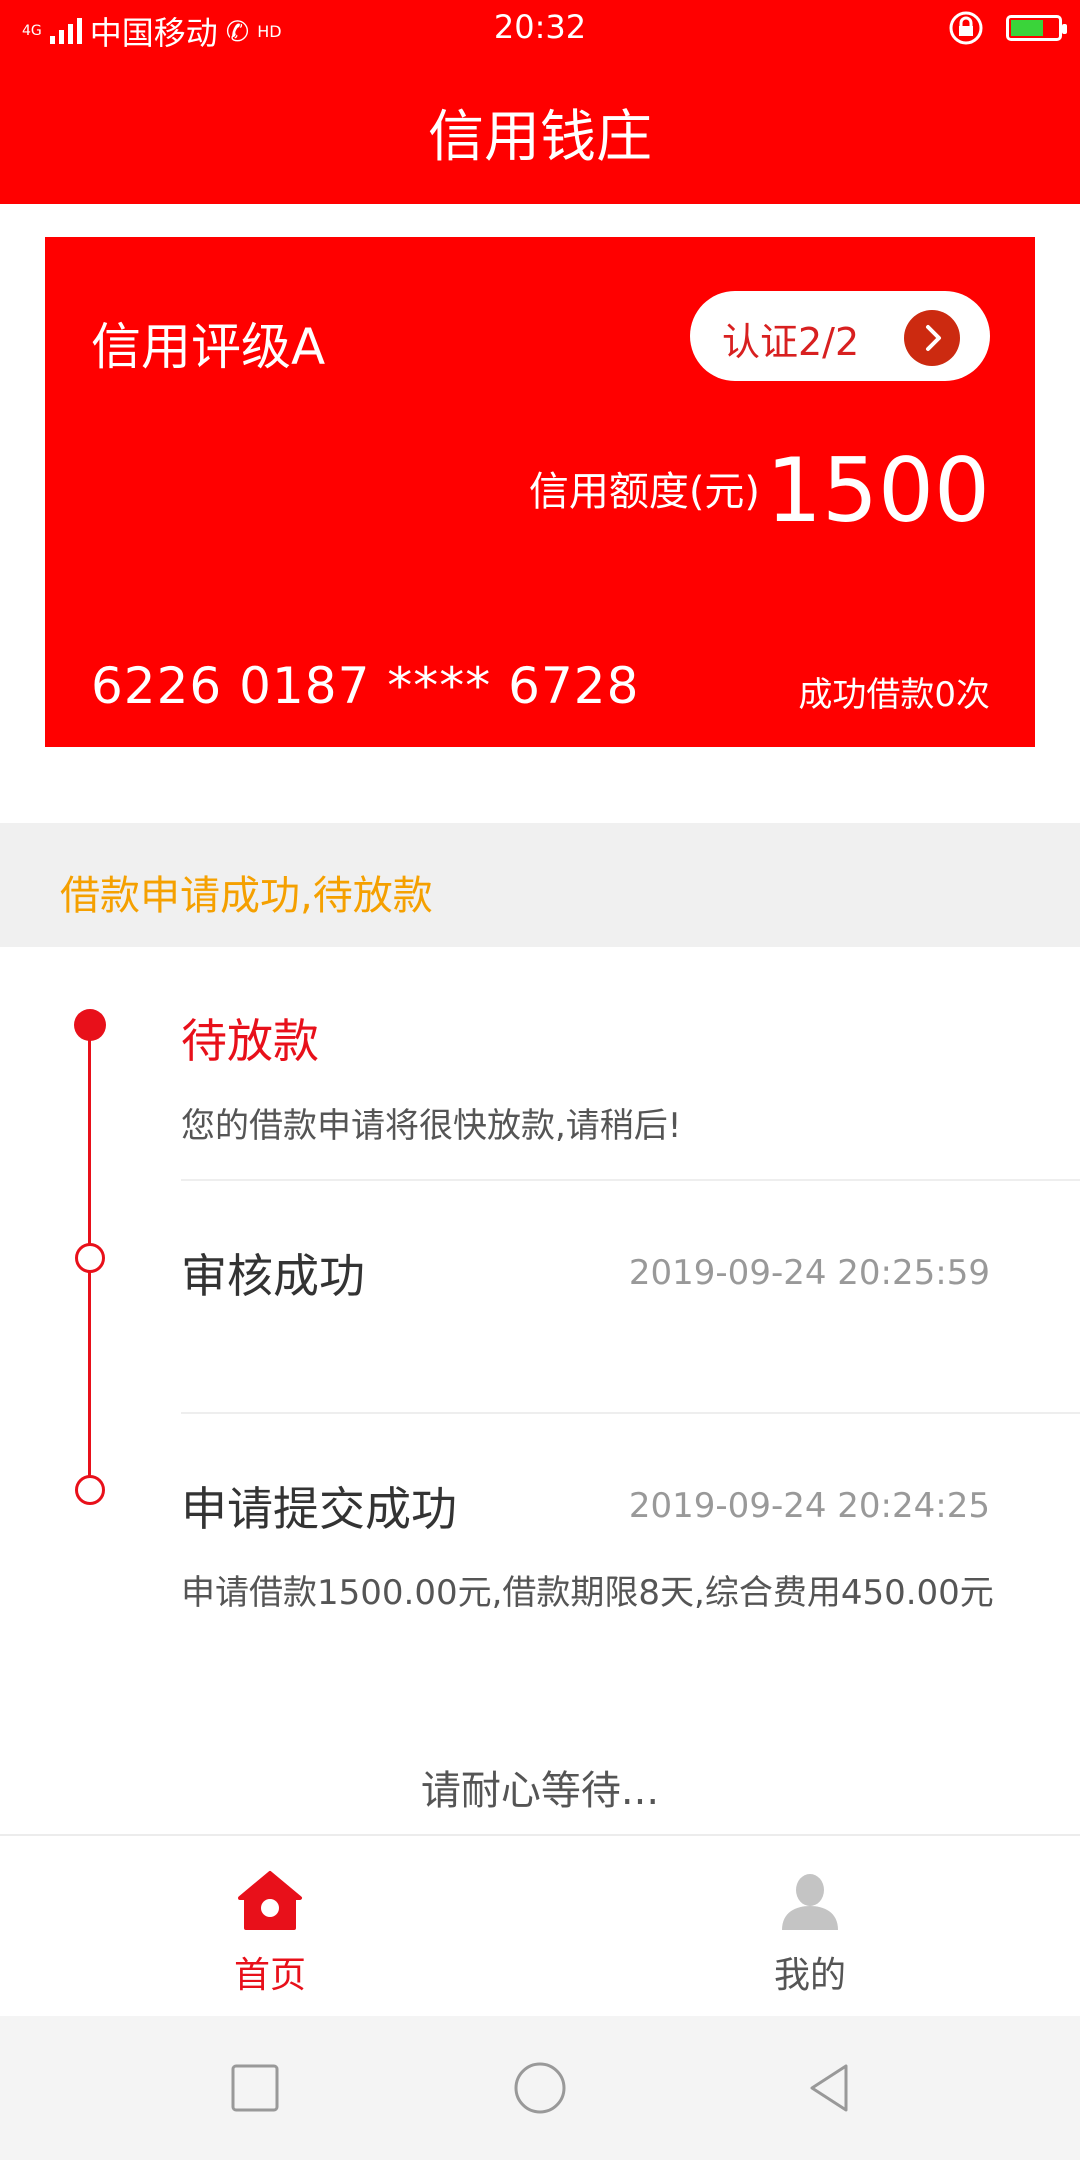  What do you see at coordinates (90, 1025) in the screenshot?
I see `timeline-dot-active` at bounding box center [90, 1025].